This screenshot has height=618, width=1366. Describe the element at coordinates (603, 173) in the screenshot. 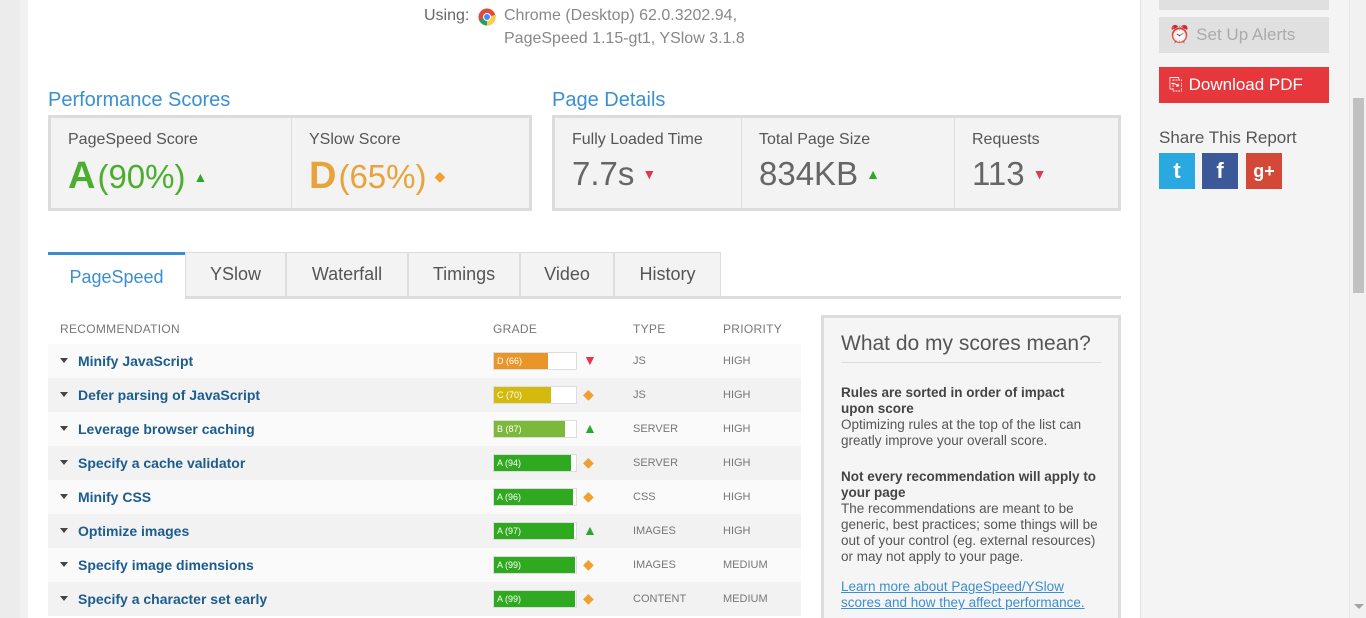

I see `loaded-time-value: 7.7s` at that location.